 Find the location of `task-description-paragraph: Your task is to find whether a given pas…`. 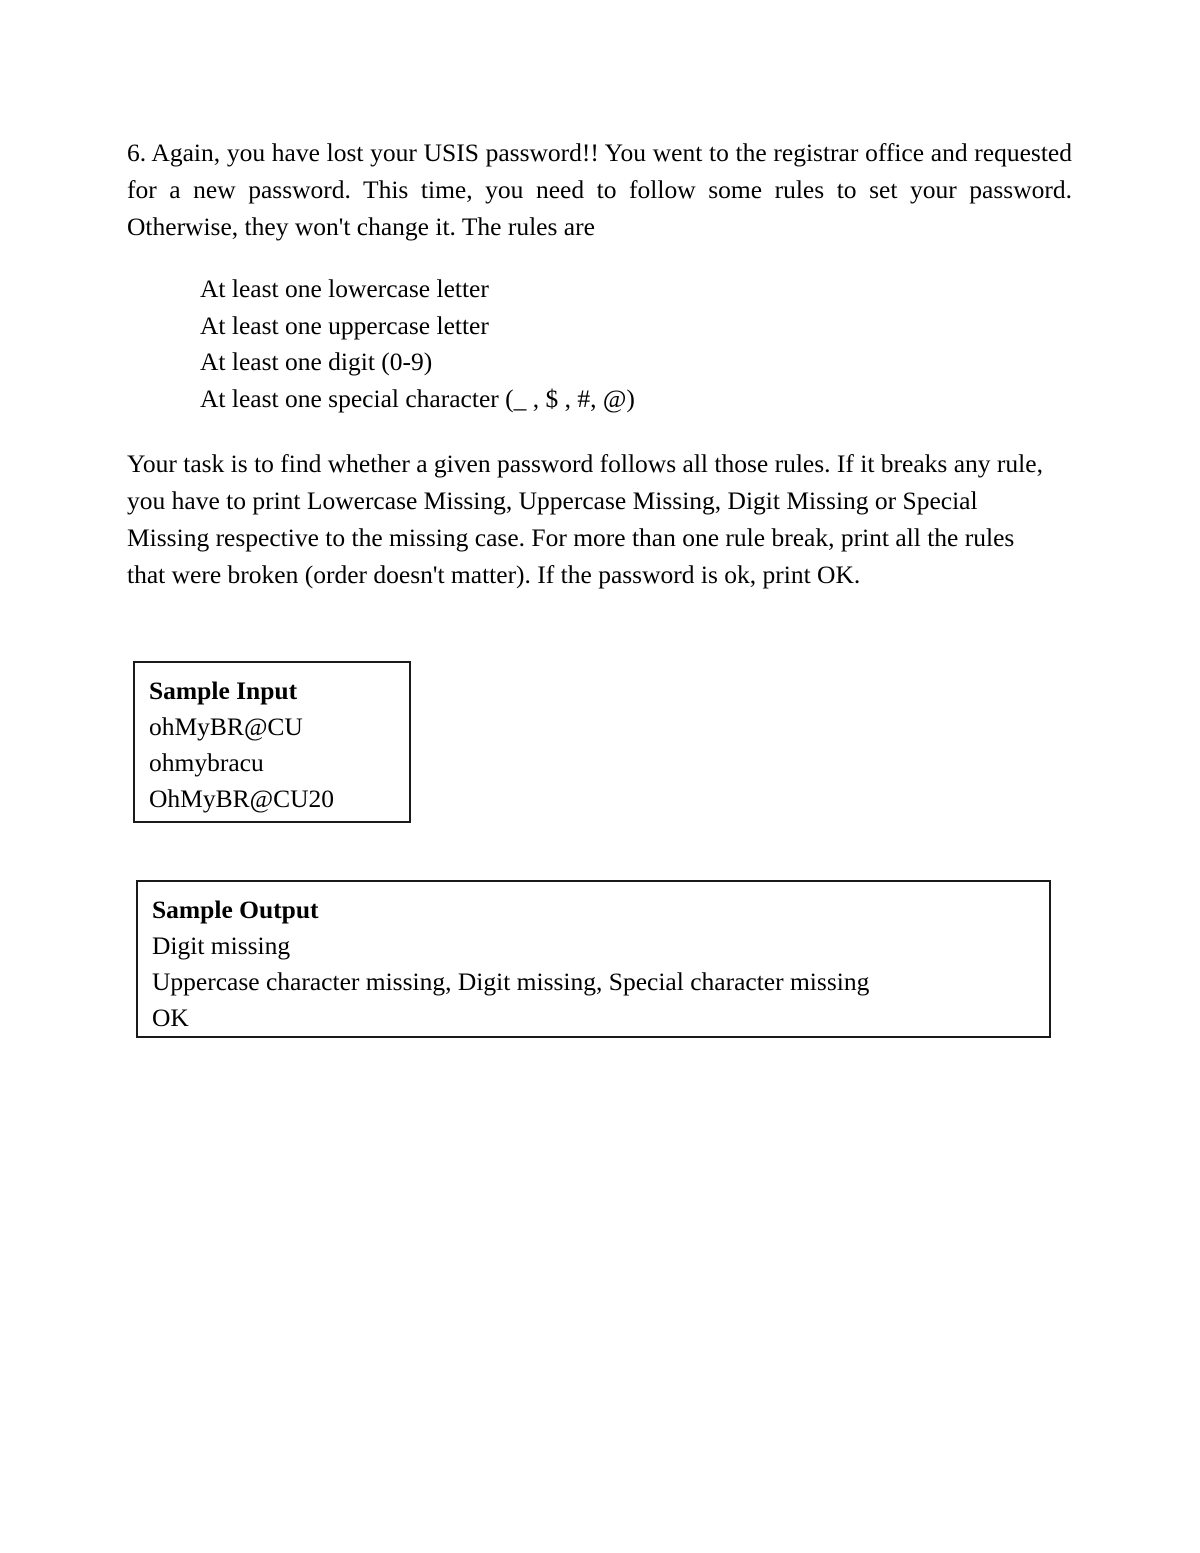

task-description-paragraph: Your task is to find whether a given pas… is located at coordinates (585, 519).